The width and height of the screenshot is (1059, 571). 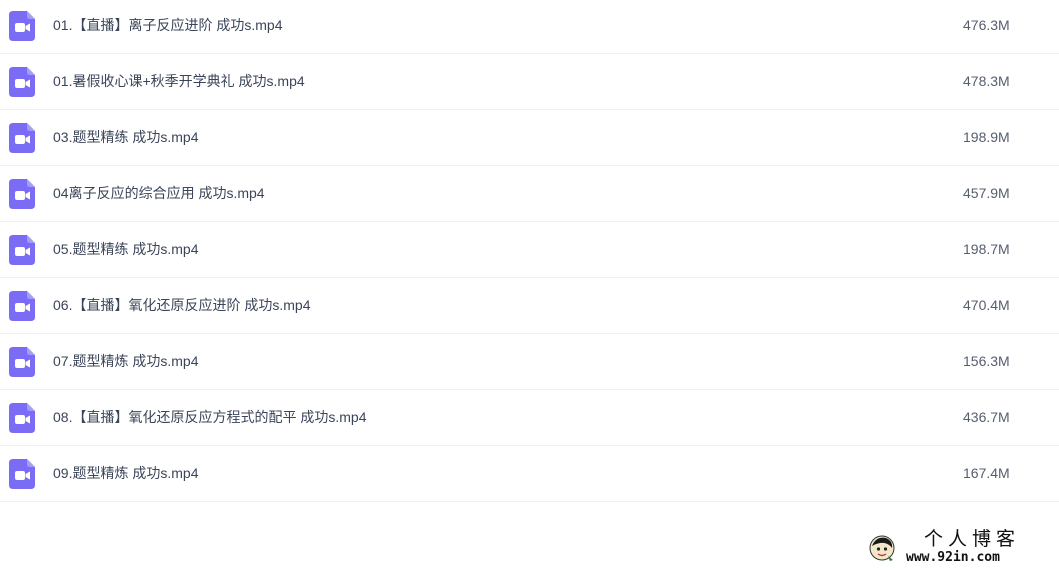 What do you see at coordinates (529, 474) in the screenshot?
I see `file-row: 09.题型精炼 成功s.mp4 167.4M` at bounding box center [529, 474].